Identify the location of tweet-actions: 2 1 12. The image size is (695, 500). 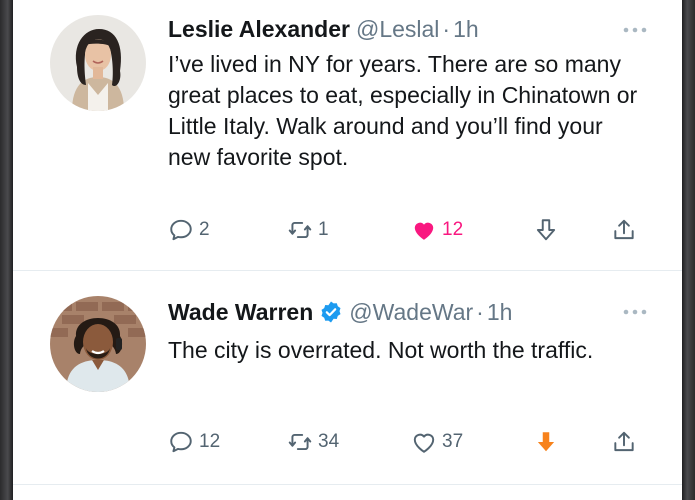
(410, 230).